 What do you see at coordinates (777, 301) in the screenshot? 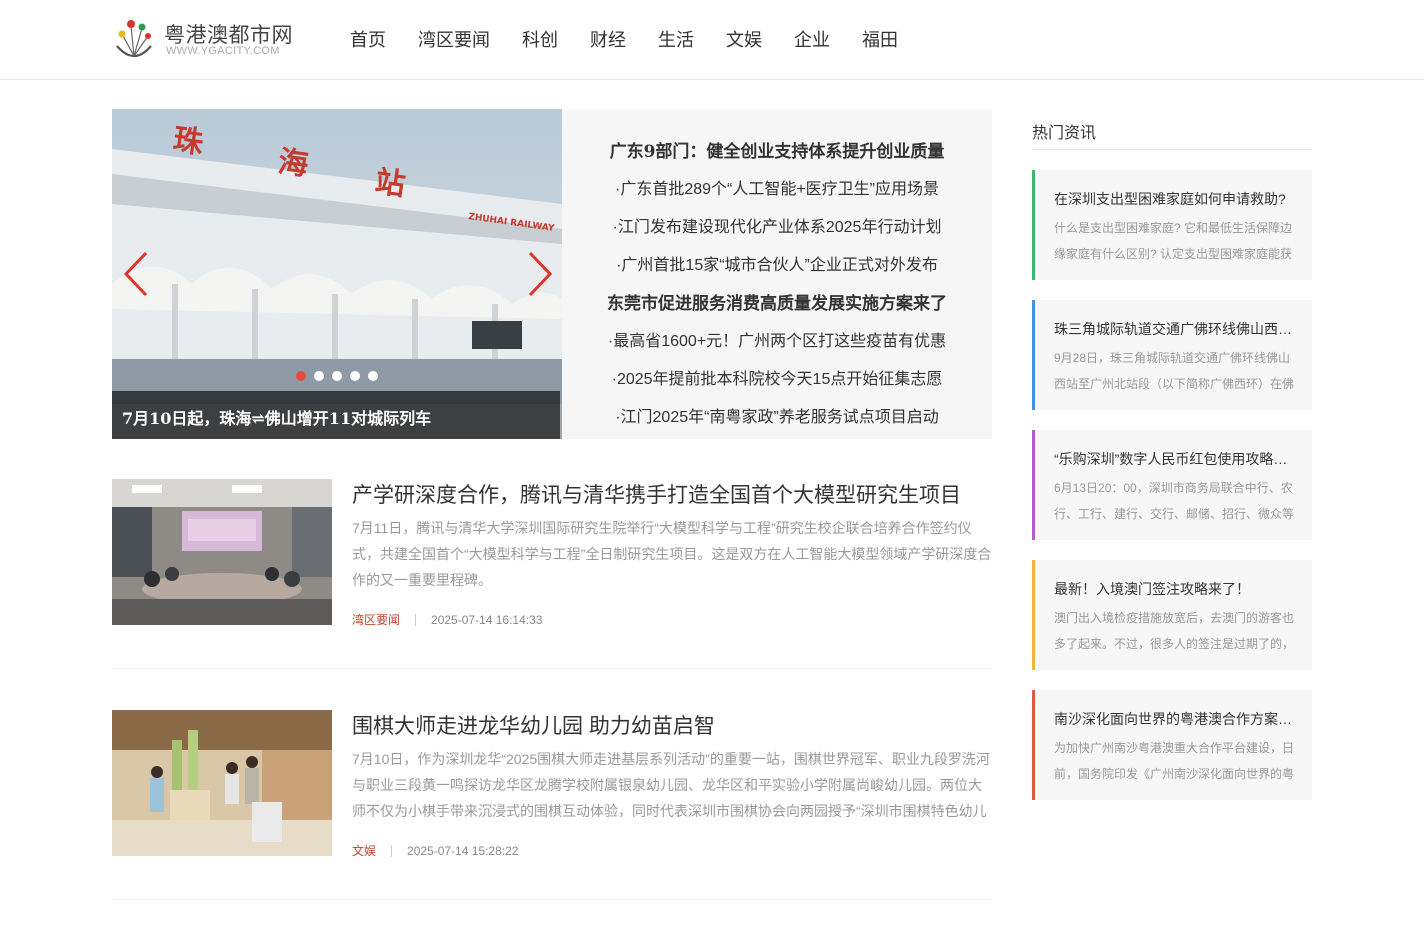
I see `headline-item: 东莞市促进服务消费高质量发展实施方案来了` at bounding box center [777, 301].